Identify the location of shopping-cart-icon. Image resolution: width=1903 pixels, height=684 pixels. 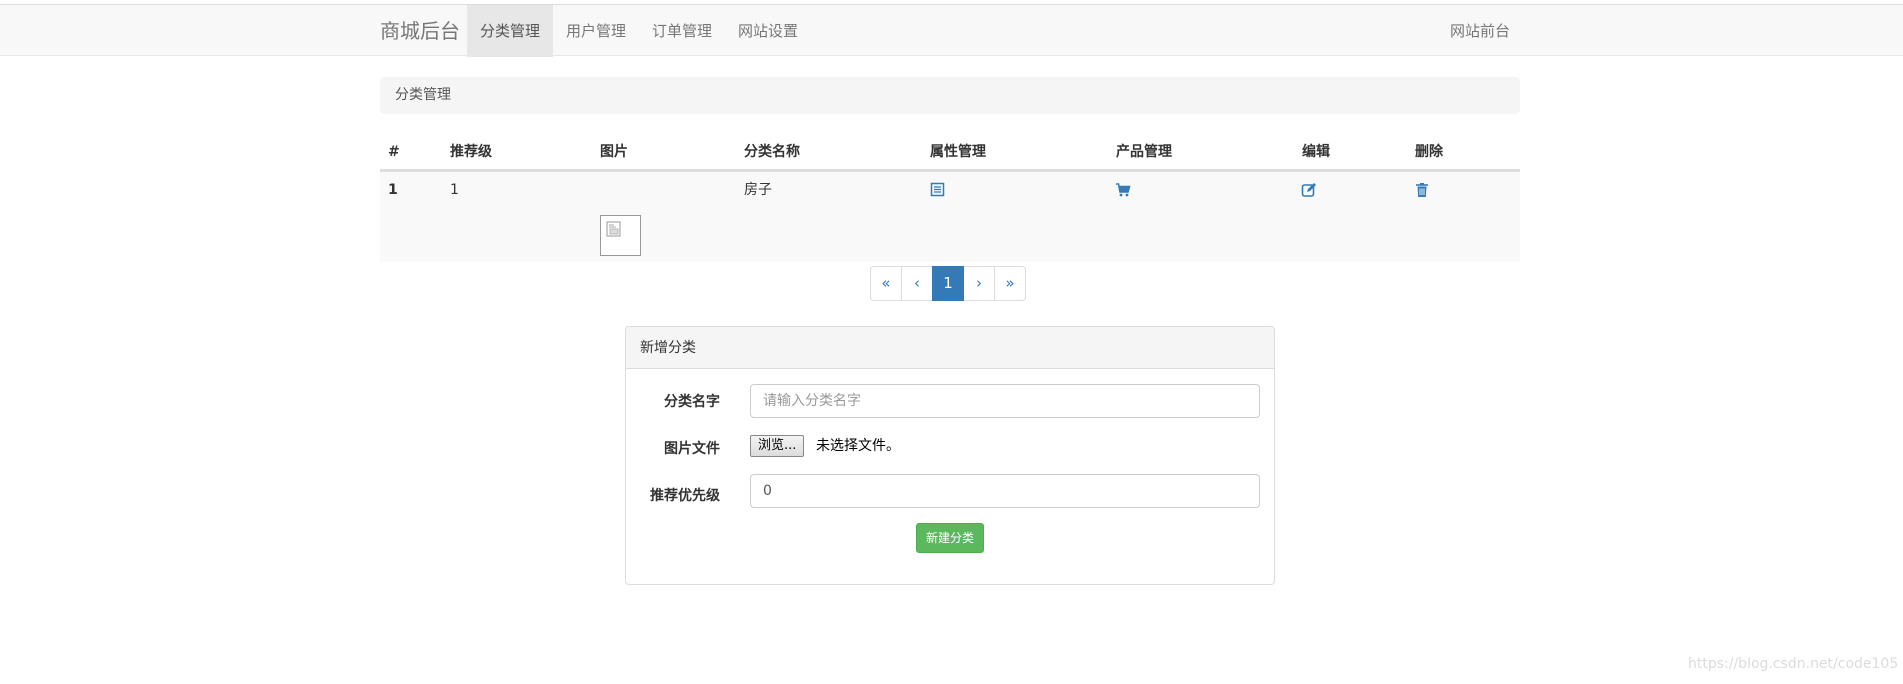
(1123, 190).